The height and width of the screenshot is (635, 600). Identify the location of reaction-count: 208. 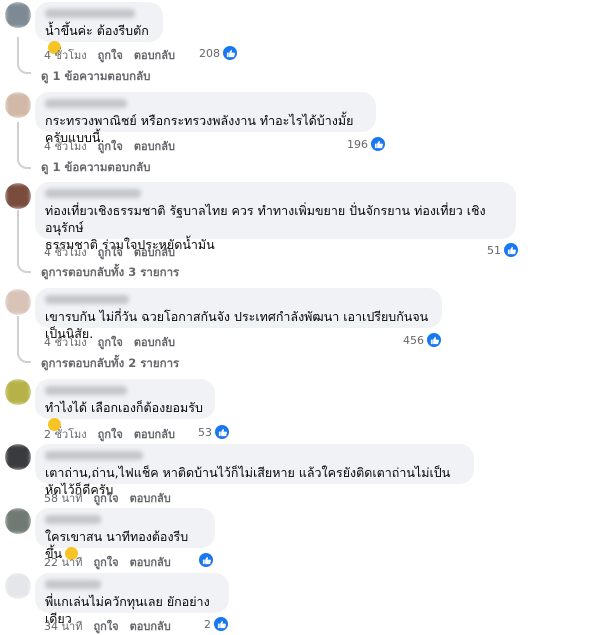
(218, 53).